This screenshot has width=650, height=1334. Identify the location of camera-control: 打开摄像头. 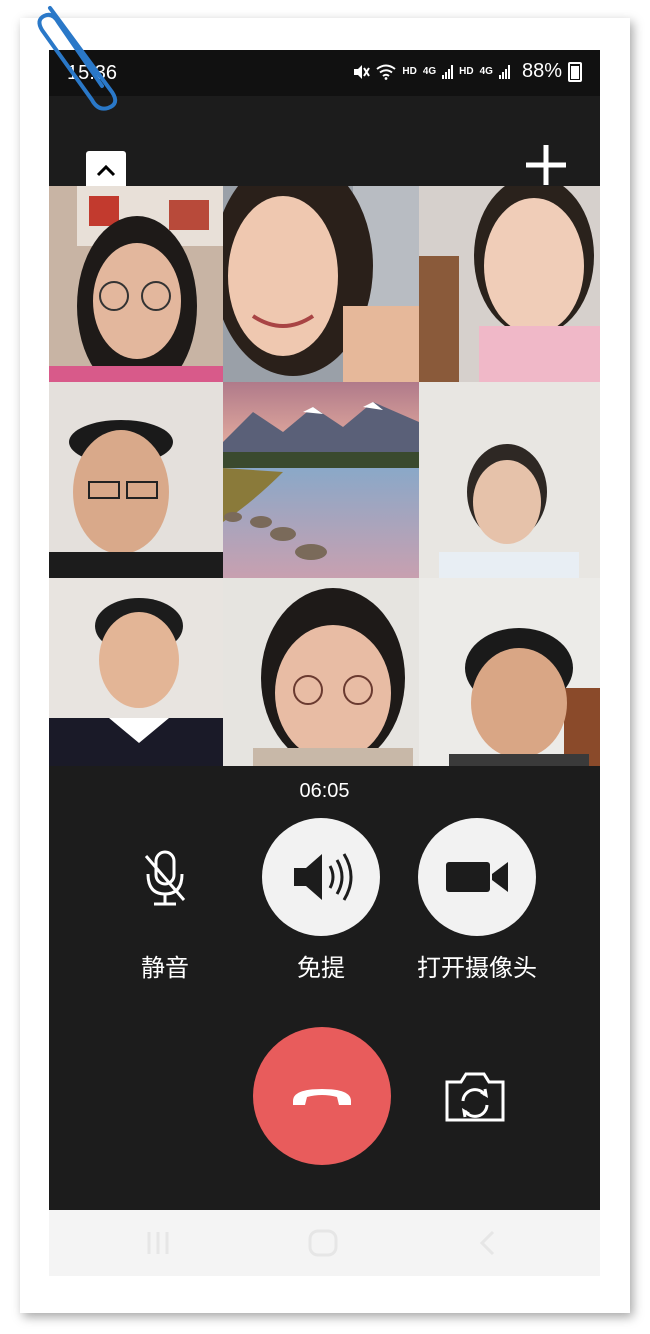
(477, 900).